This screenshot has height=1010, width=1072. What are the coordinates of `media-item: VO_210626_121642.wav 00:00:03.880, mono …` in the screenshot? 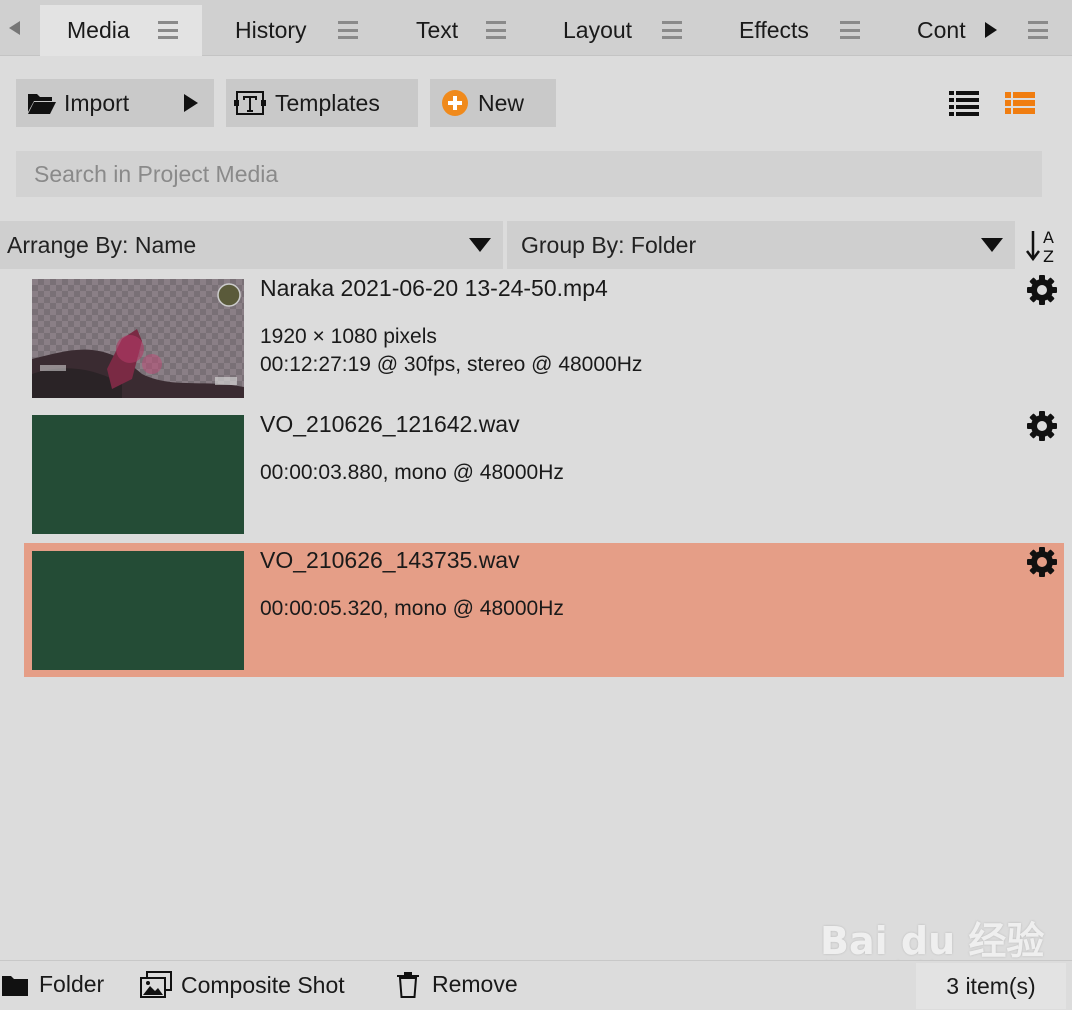 It's located at (544, 474).